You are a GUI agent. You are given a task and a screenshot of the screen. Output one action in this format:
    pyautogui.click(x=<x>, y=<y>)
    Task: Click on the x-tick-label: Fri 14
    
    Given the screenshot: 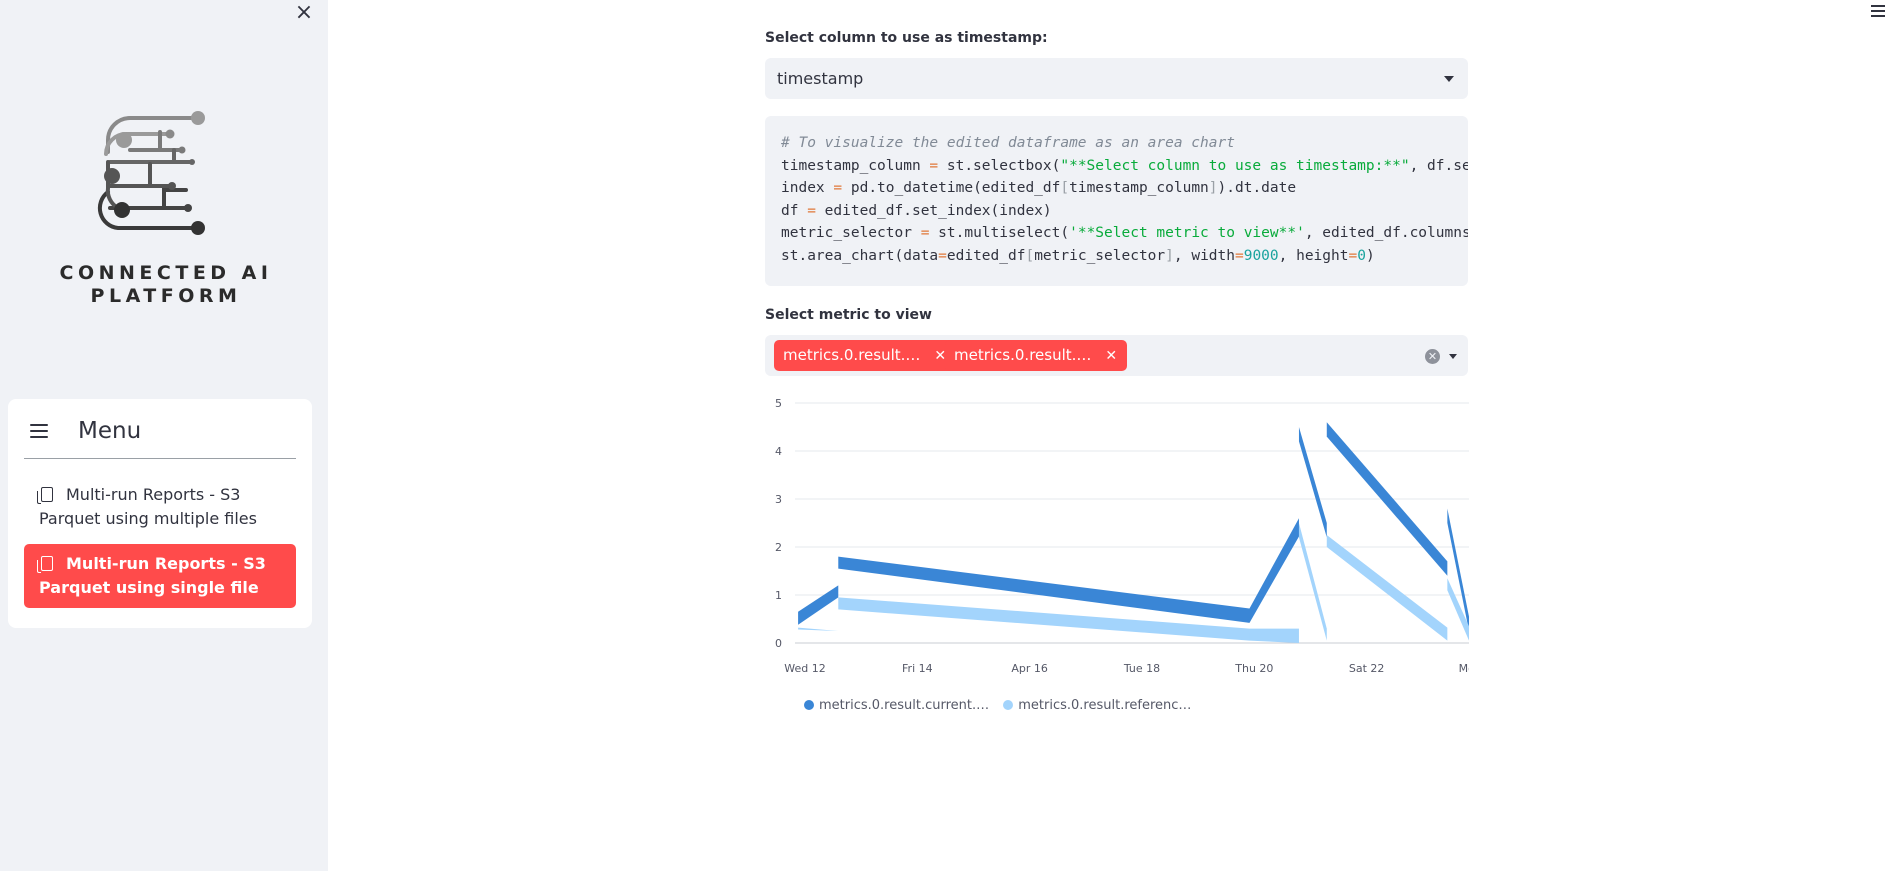 What is the action you would take?
    pyautogui.click(x=917, y=668)
    